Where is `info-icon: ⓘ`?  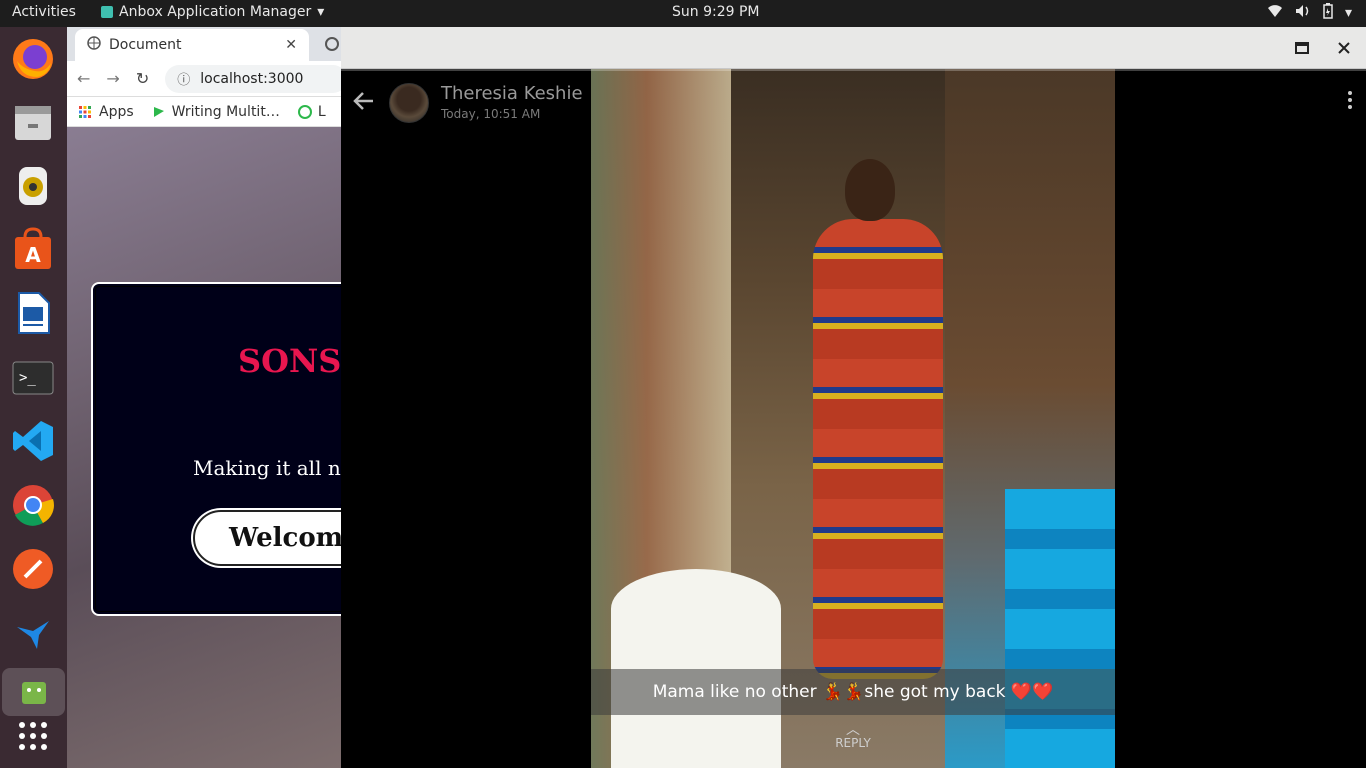
info-icon: ⓘ is located at coordinates (184, 80).